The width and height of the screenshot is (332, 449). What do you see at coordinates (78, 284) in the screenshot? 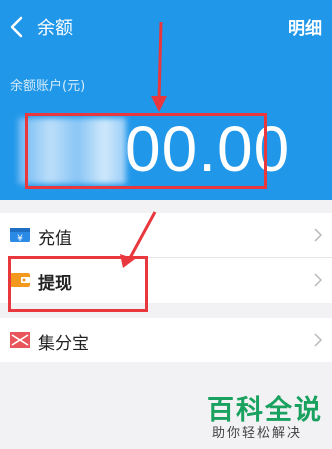
I see `annotation-box-withdraw` at bounding box center [78, 284].